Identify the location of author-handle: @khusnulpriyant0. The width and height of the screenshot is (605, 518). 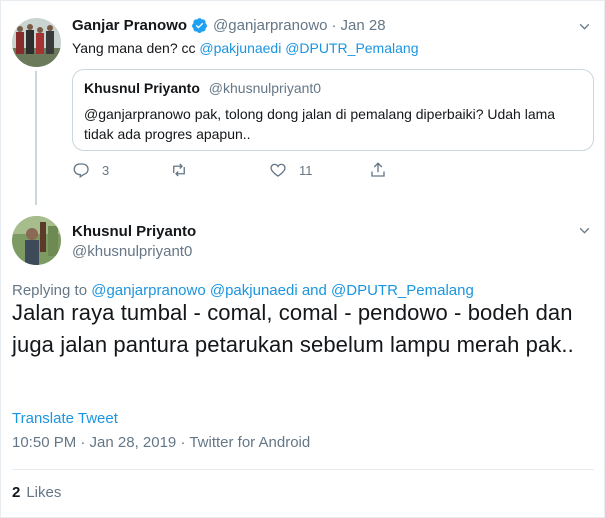
(132, 251).